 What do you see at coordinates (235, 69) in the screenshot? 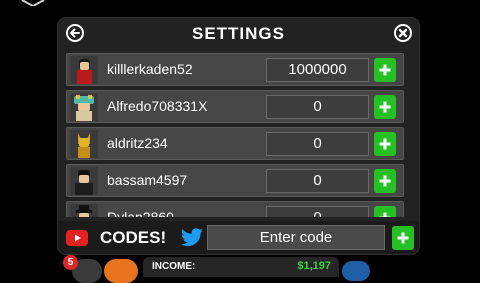
I see `player-row: killlerkaden52 1000000` at bounding box center [235, 69].